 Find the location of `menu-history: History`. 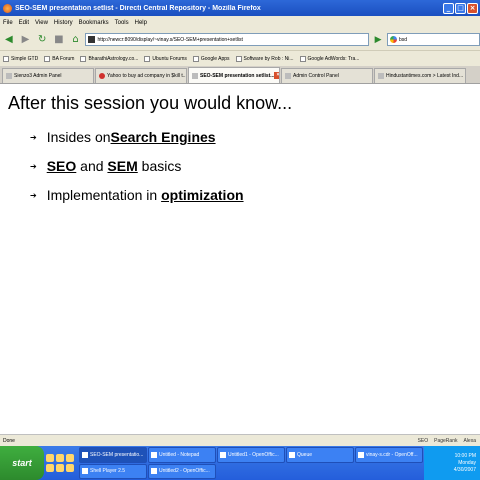

menu-history: History is located at coordinates (63, 23).